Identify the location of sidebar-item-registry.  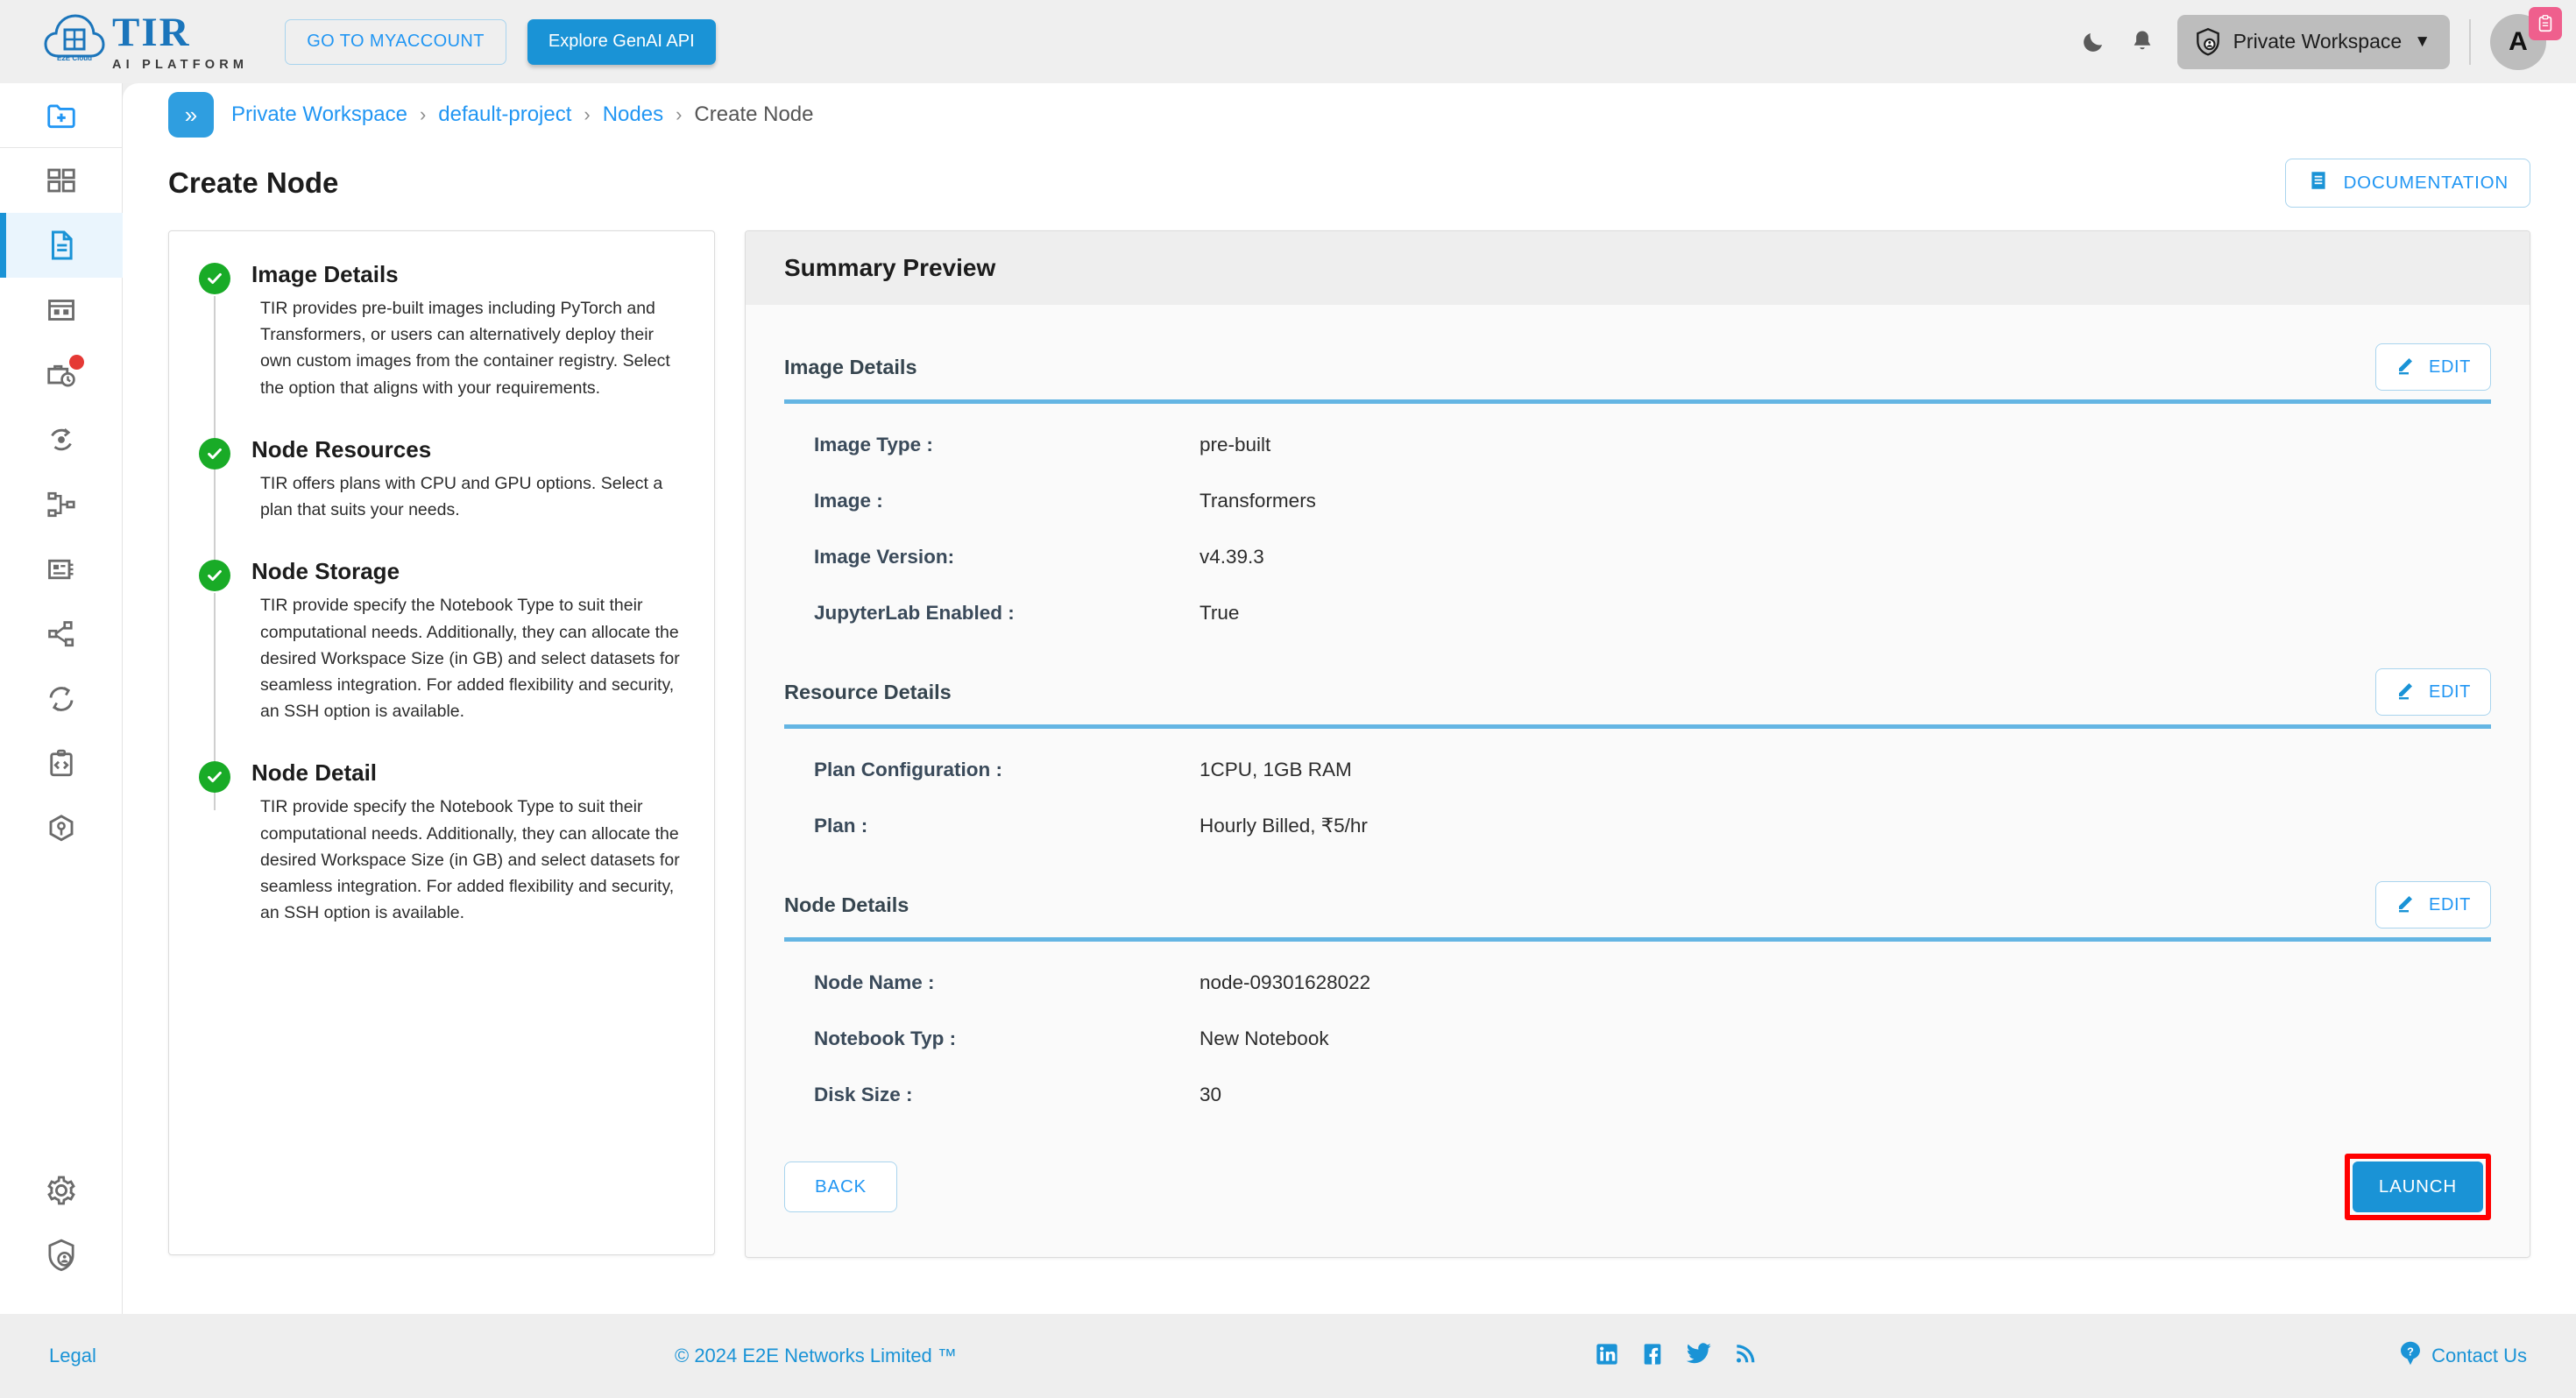
(61, 828).